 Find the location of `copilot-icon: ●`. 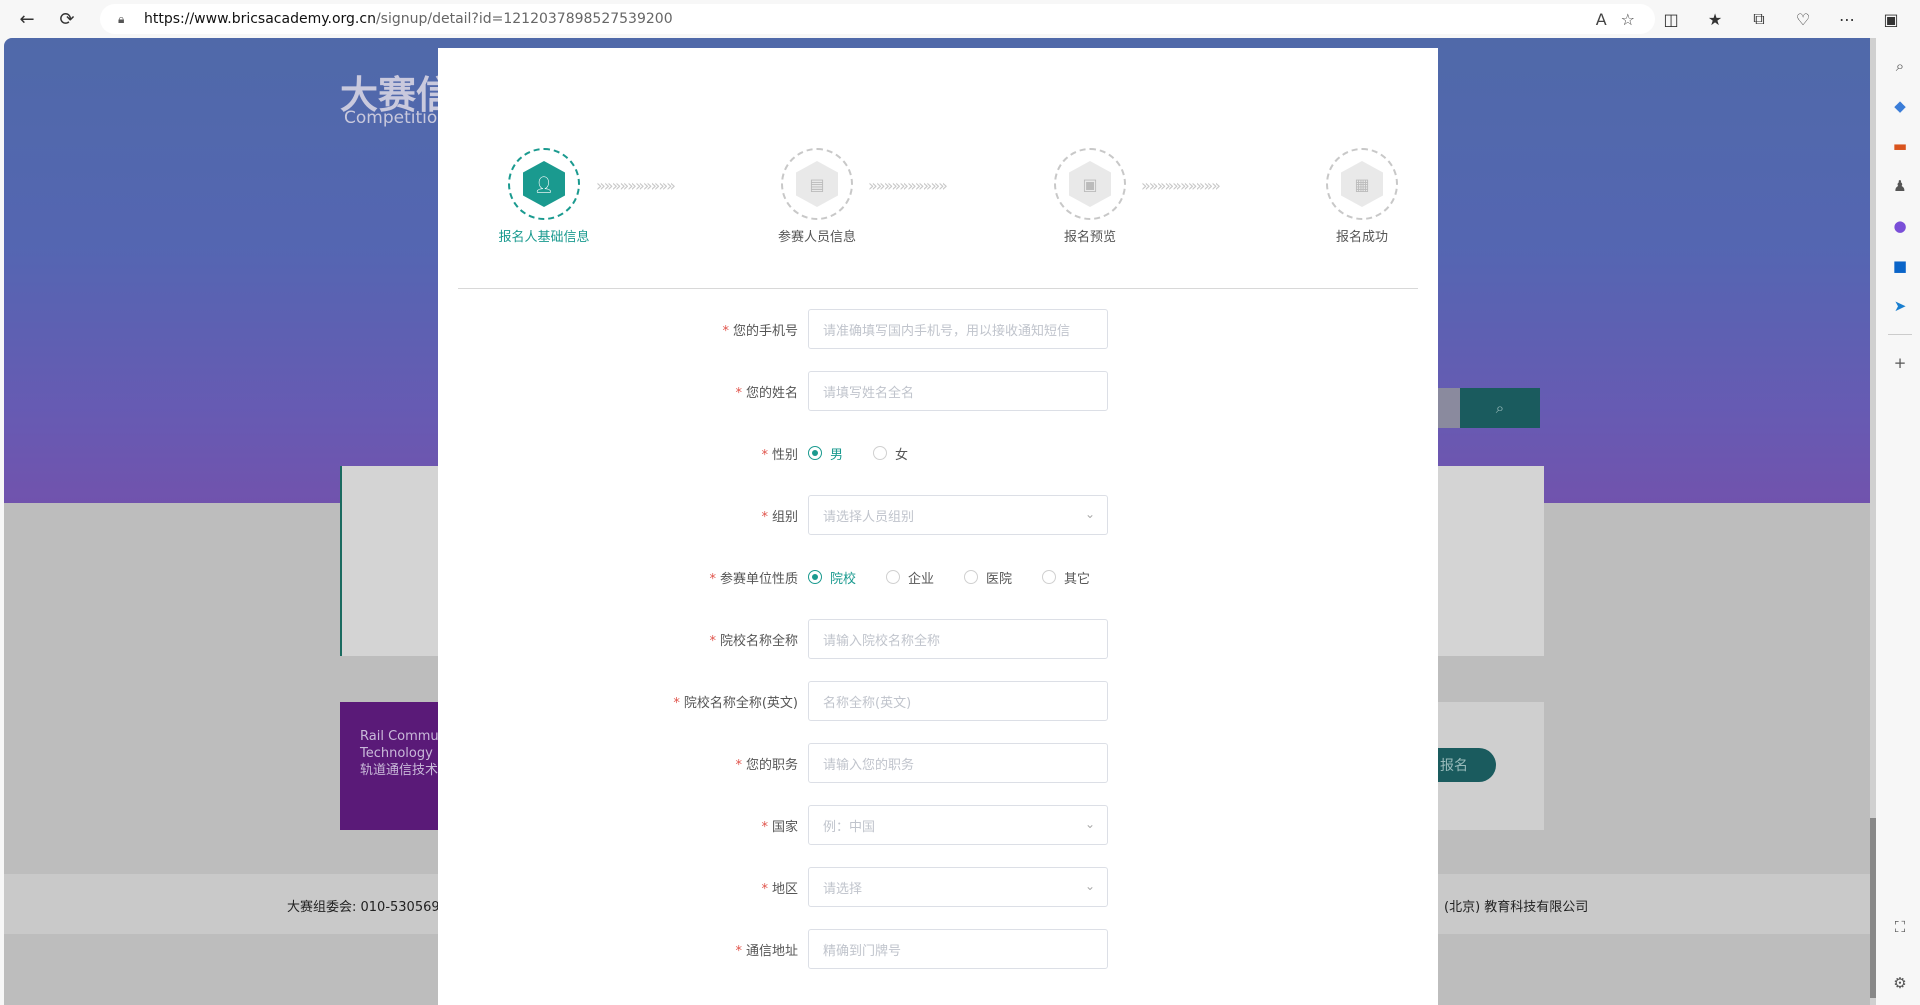

copilot-icon: ● is located at coordinates (1900, 226).